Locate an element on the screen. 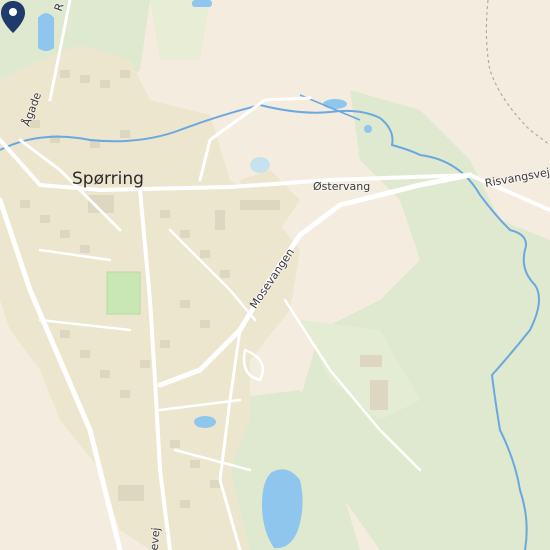 The image size is (550, 550). pond-top is located at coordinates (202, 3).